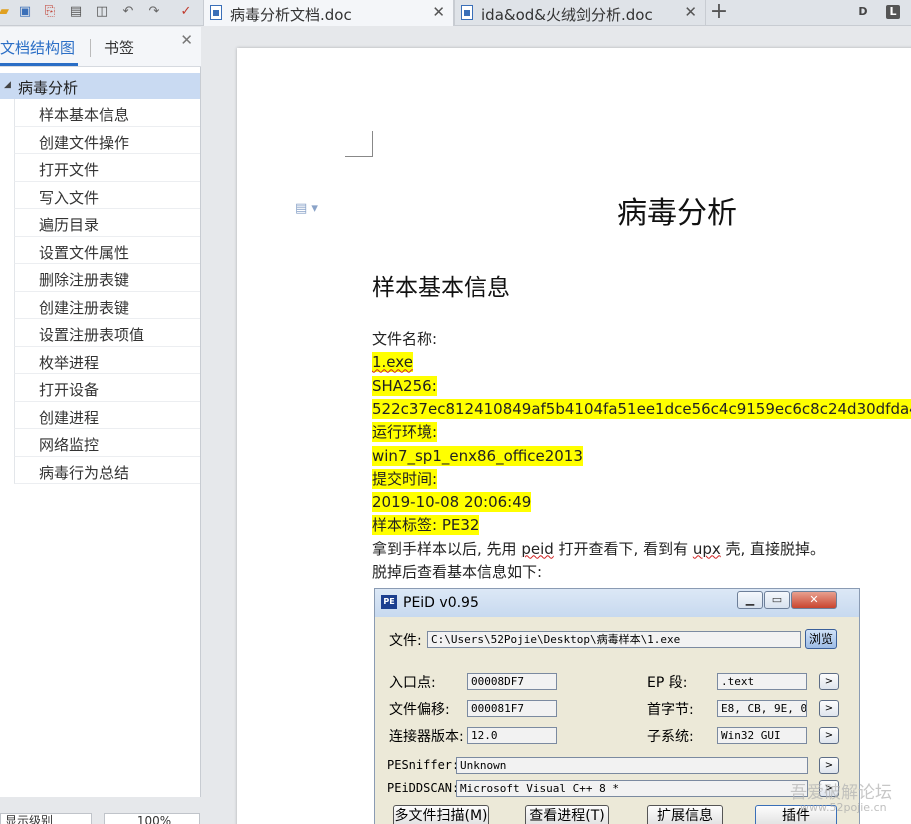 The width and height of the screenshot is (911, 824). I want to click on outline-item-label: 创建注册表键, so click(84, 307).